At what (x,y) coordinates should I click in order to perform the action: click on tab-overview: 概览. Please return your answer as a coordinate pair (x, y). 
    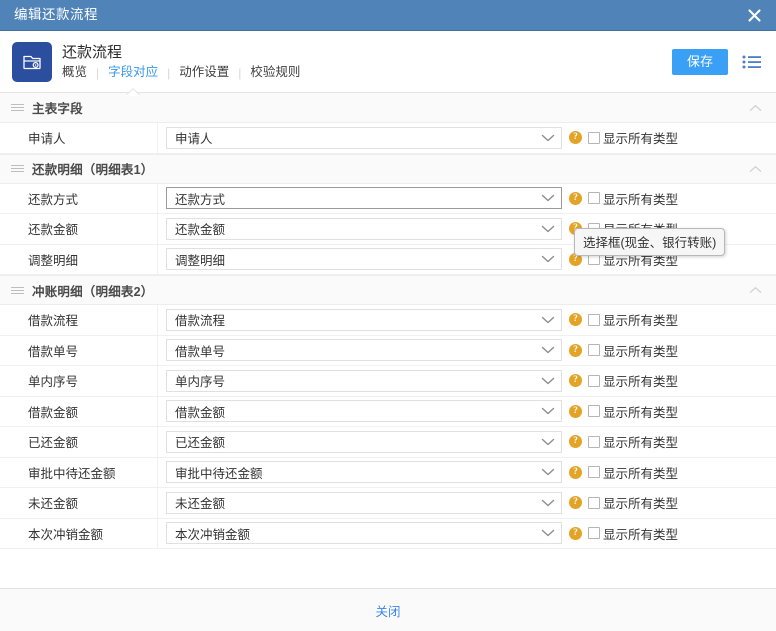
    Looking at the image, I should click on (79, 72).